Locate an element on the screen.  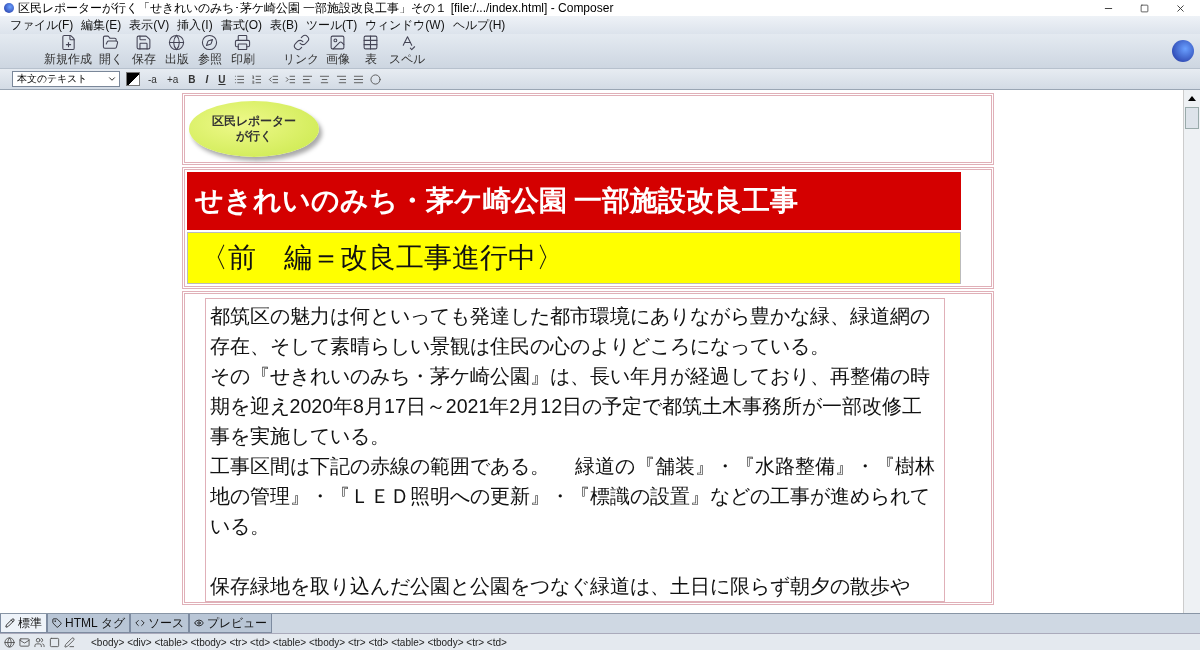
view-tab: ソース is located at coordinates (159, 623).